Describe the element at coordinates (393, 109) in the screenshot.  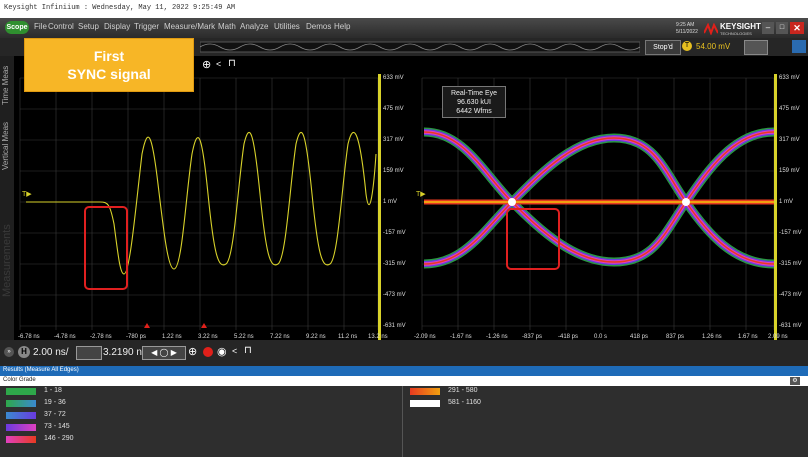
I see `left-ytick: 475 mV` at that location.